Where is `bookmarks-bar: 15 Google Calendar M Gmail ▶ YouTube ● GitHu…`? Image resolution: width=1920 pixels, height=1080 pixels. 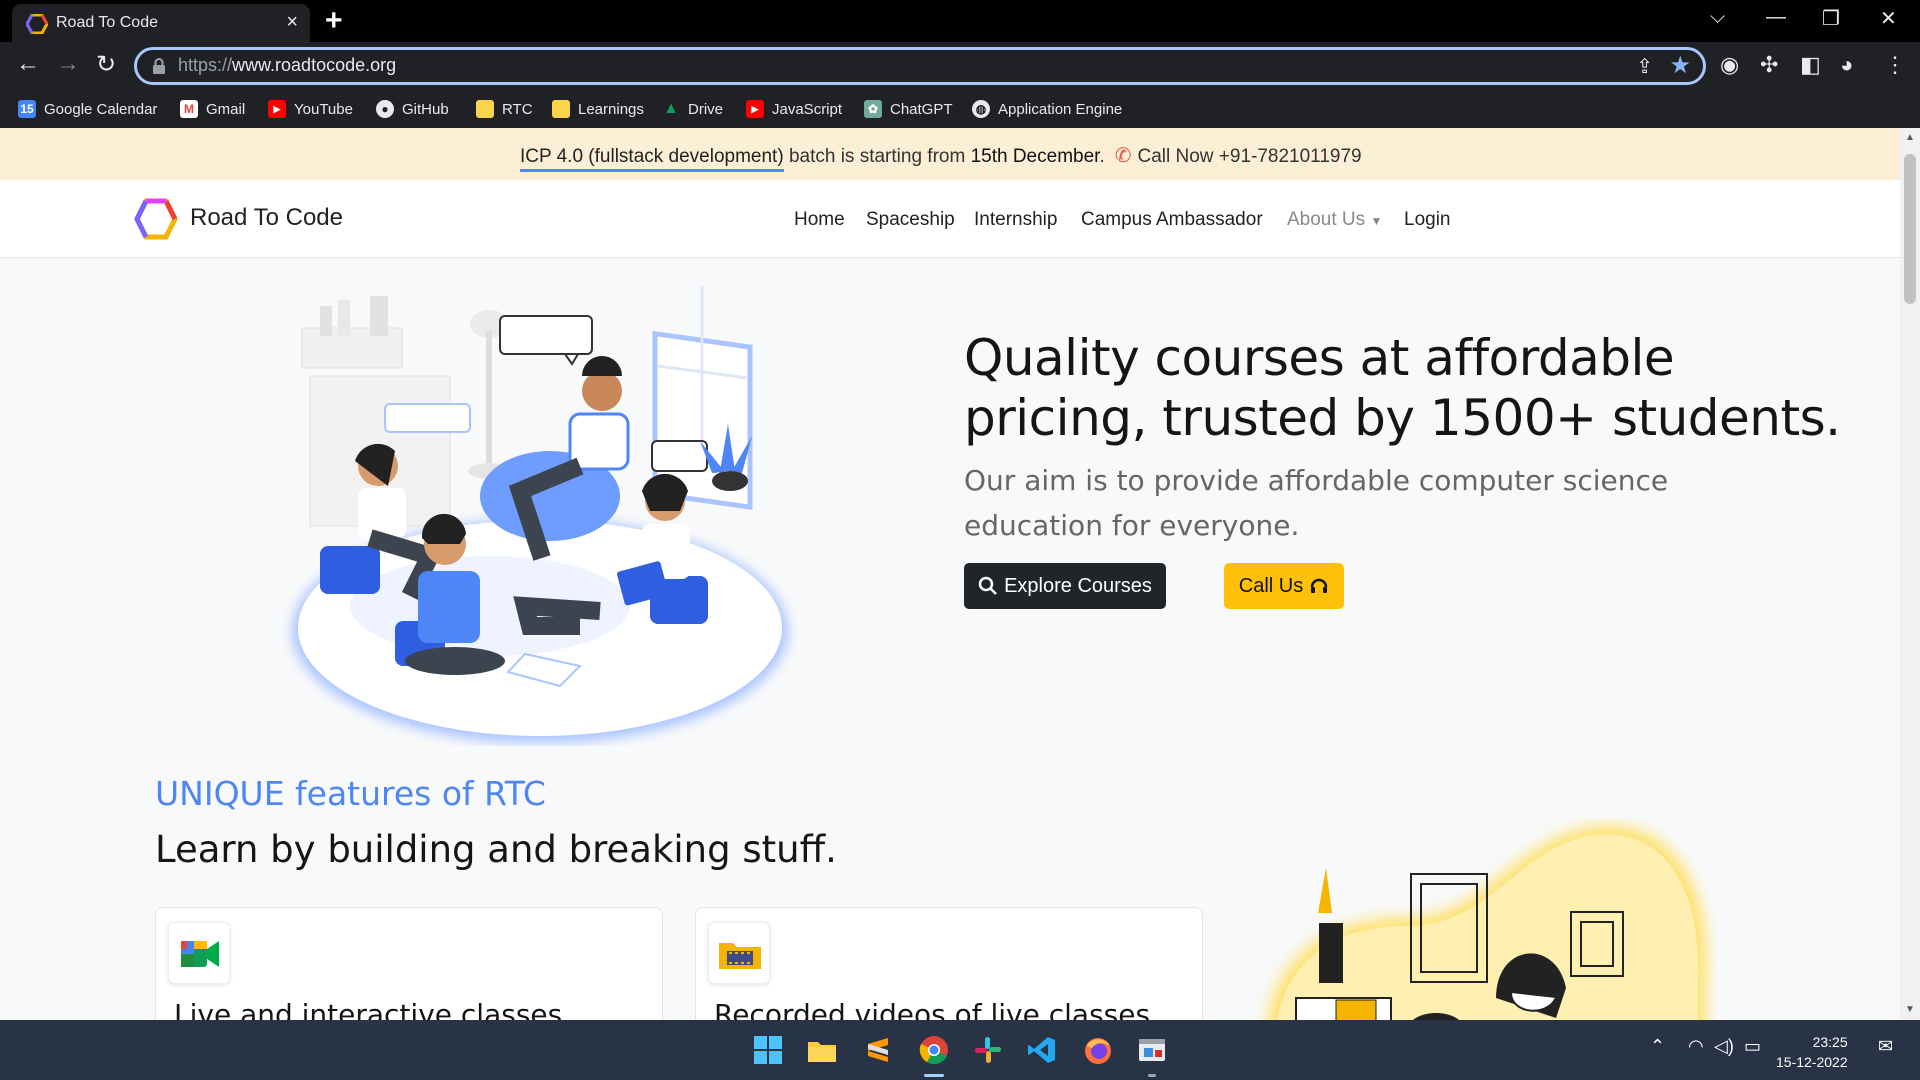 bookmarks-bar: 15 Google Calendar M Gmail ▶ YouTube ● GitHu… is located at coordinates (960, 109).